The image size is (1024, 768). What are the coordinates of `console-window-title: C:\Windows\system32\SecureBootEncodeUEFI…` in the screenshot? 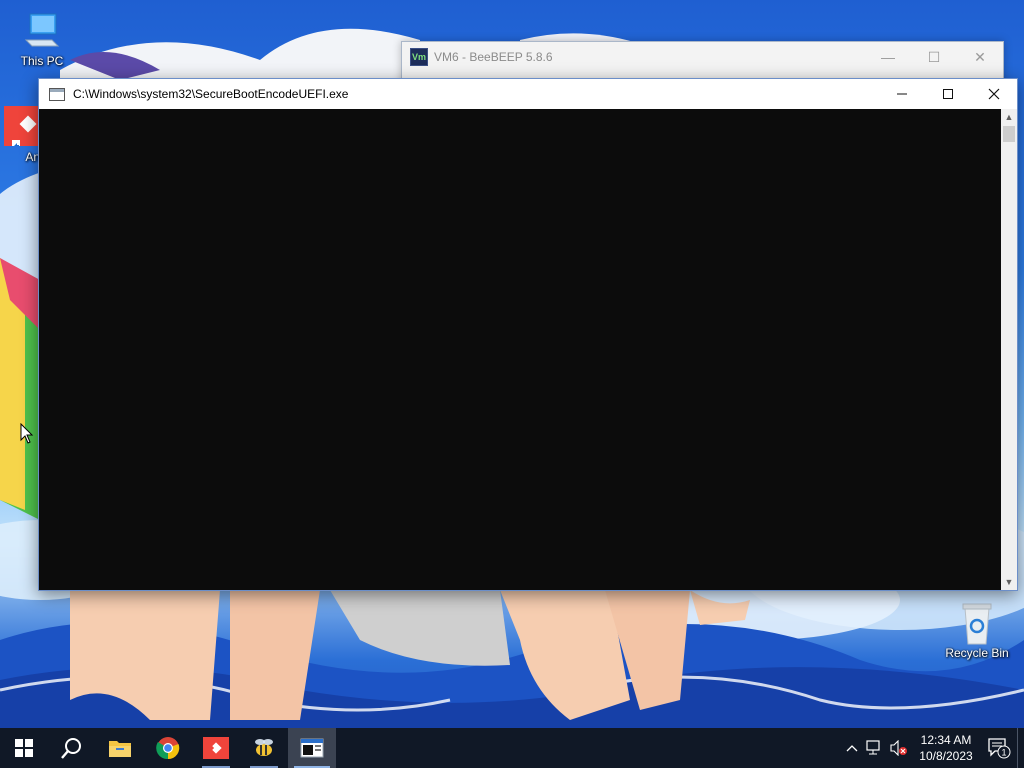 It's located at (211, 94).